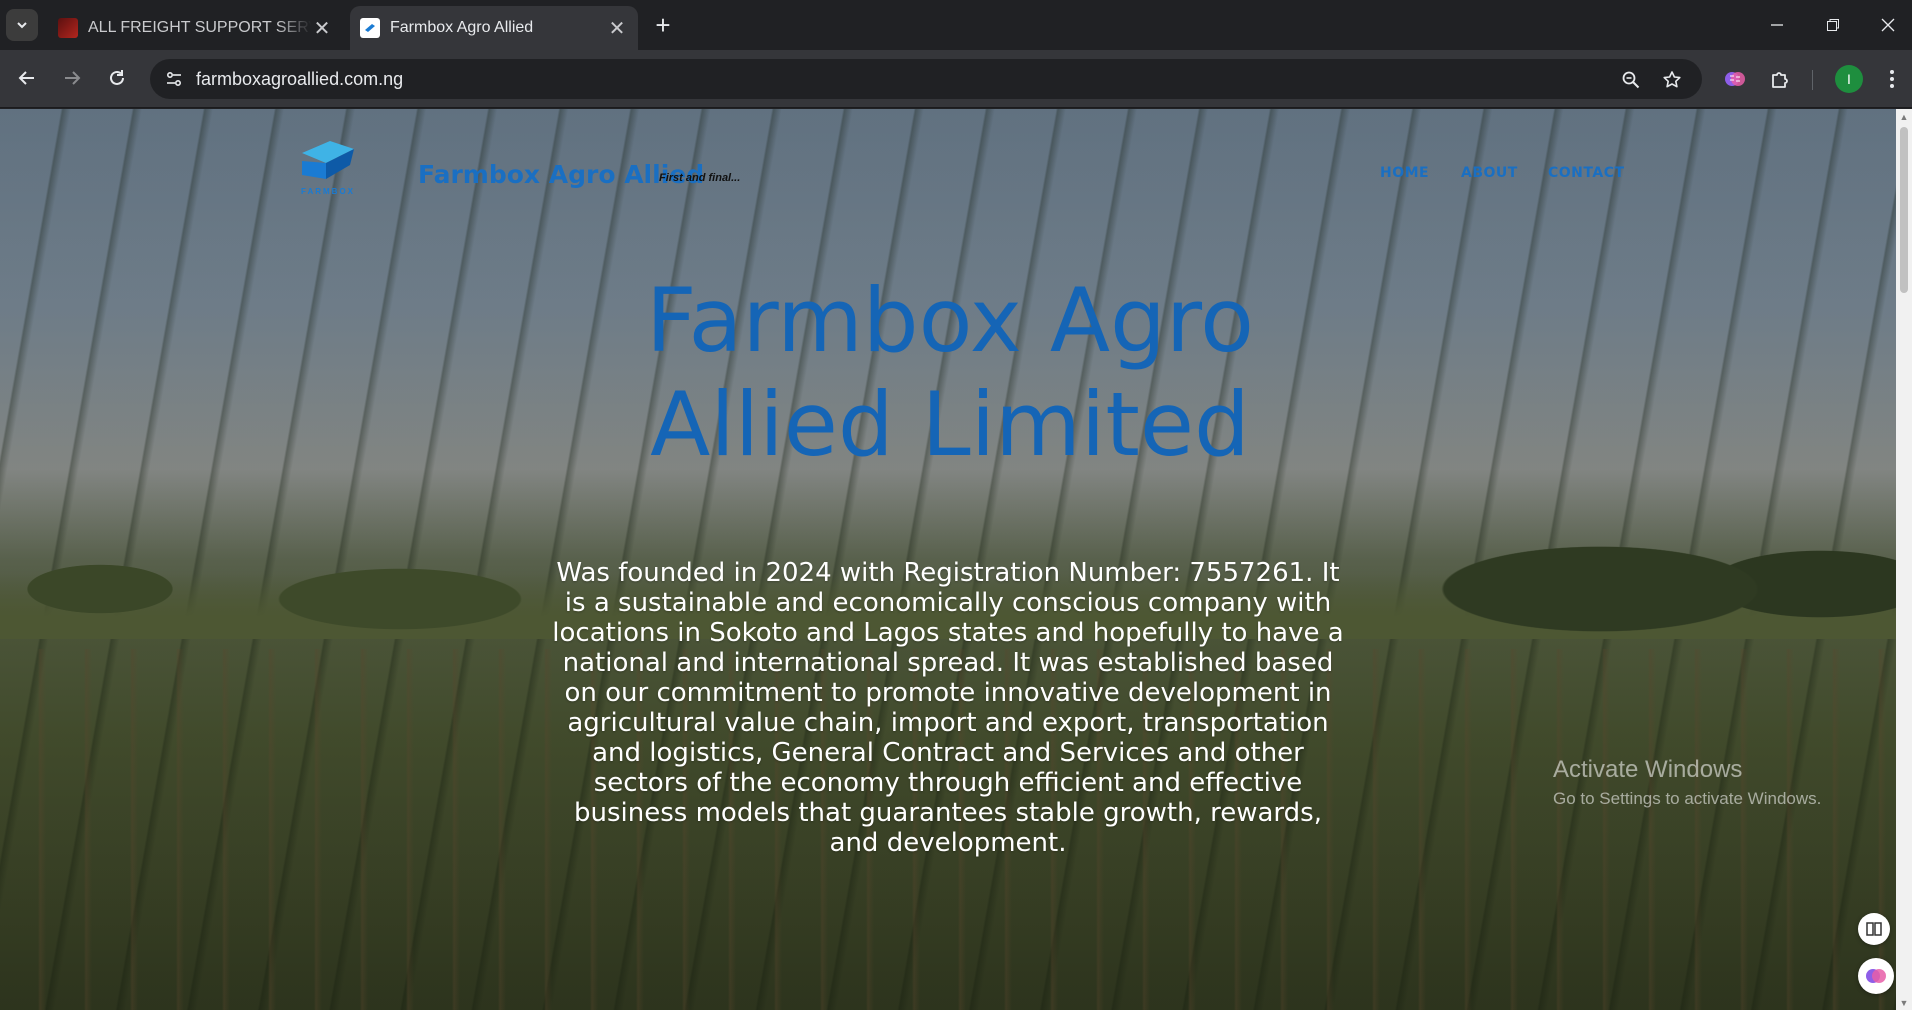  I want to click on tab-all-freight: ALL FREIGHT SUPPORT SERVICES ✕, so click(195, 28).